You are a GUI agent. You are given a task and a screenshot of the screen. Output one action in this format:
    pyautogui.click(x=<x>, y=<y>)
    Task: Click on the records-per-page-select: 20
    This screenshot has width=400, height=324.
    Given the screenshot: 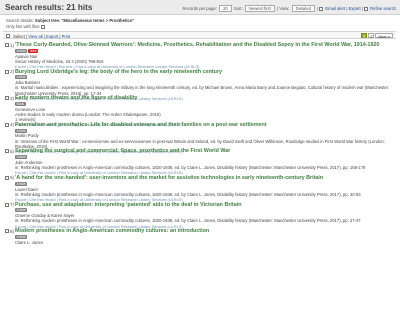 What is the action you would take?
    pyautogui.click(x=225, y=8)
    